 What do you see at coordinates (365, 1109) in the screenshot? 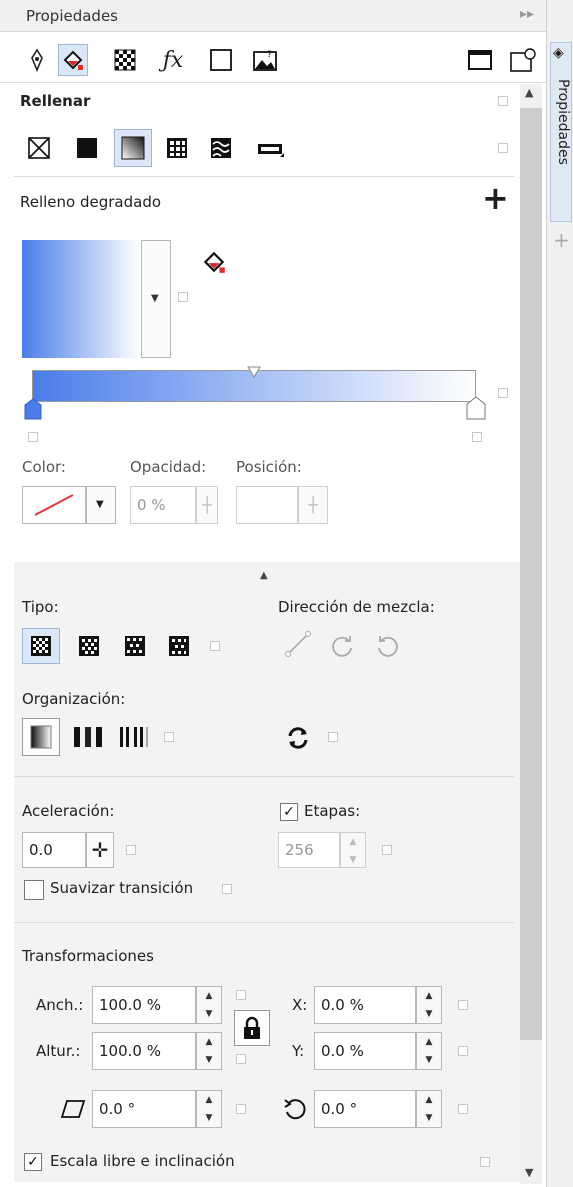
I see `rotate-input: 0.0 °` at bounding box center [365, 1109].